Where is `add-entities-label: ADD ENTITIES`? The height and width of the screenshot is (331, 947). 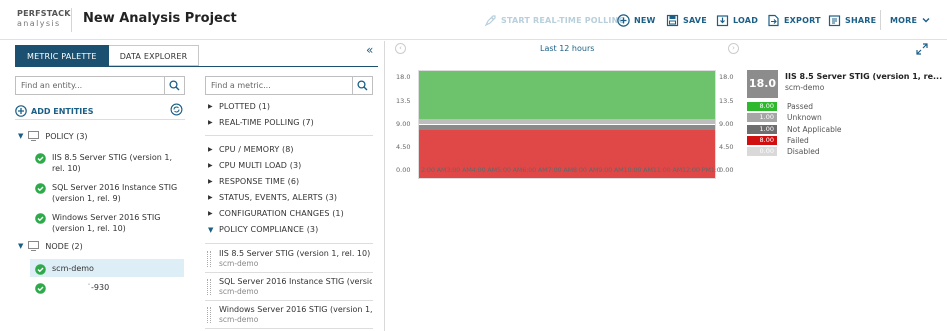
add-entities-label: ADD ENTITIES is located at coordinates (62, 111).